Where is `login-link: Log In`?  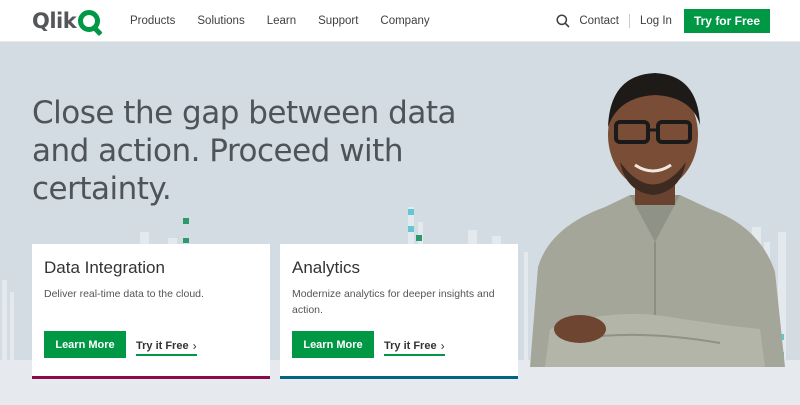
login-link: Log In is located at coordinates (656, 21).